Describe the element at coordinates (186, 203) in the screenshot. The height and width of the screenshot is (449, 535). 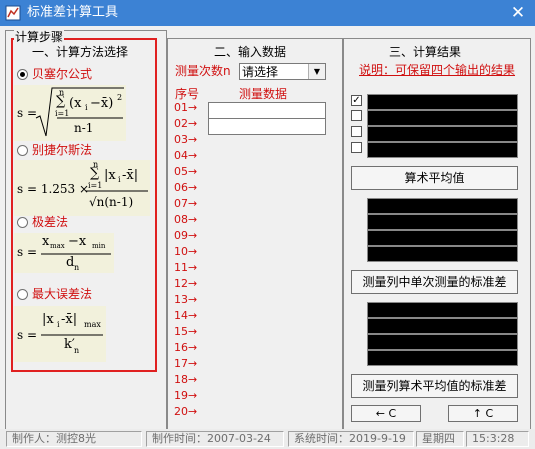
I see `row-number: 07→` at that location.